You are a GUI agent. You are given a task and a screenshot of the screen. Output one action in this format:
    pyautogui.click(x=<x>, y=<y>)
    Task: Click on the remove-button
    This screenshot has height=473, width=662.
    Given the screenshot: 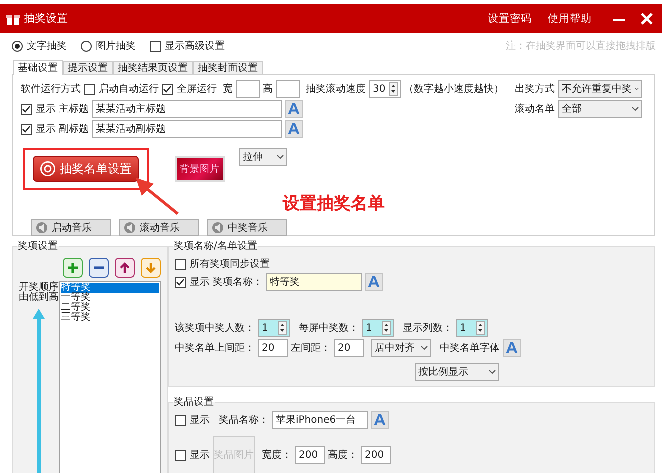 What is the action you would take?
    pyautogui.click(x=99, y=268)
    